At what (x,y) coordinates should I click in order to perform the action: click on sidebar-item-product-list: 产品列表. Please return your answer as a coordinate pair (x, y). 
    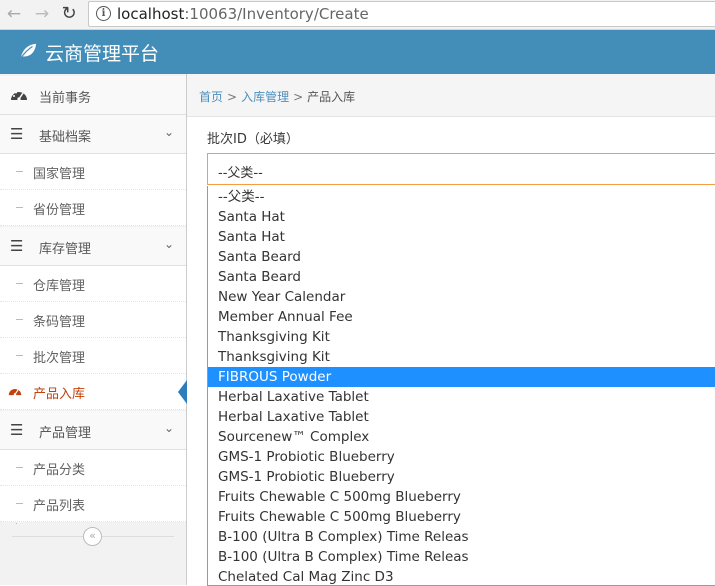
    Looking at the image, I should click on (93, 504).